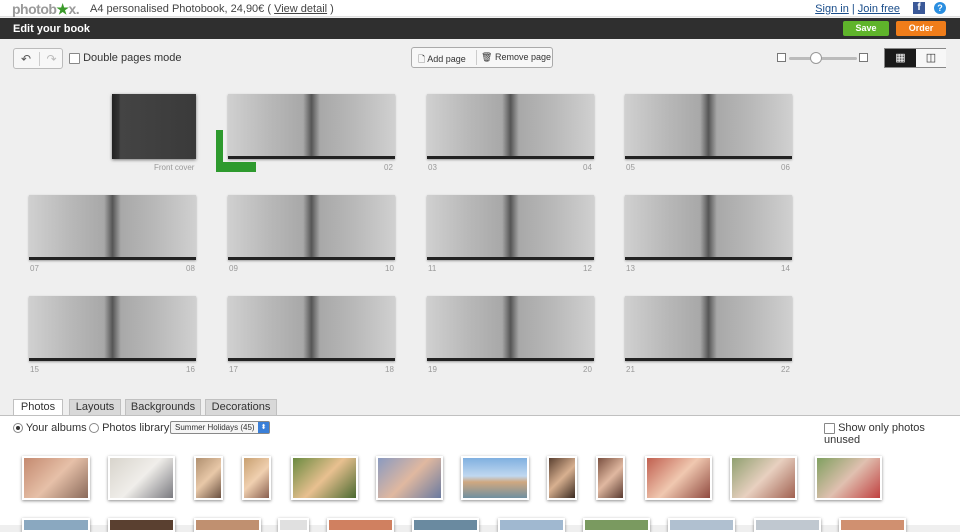 This screenshot has height=532, width=960. Describe the element at coordinates (233, 268) in the screenshot. I see `page-number: 09` at that location.